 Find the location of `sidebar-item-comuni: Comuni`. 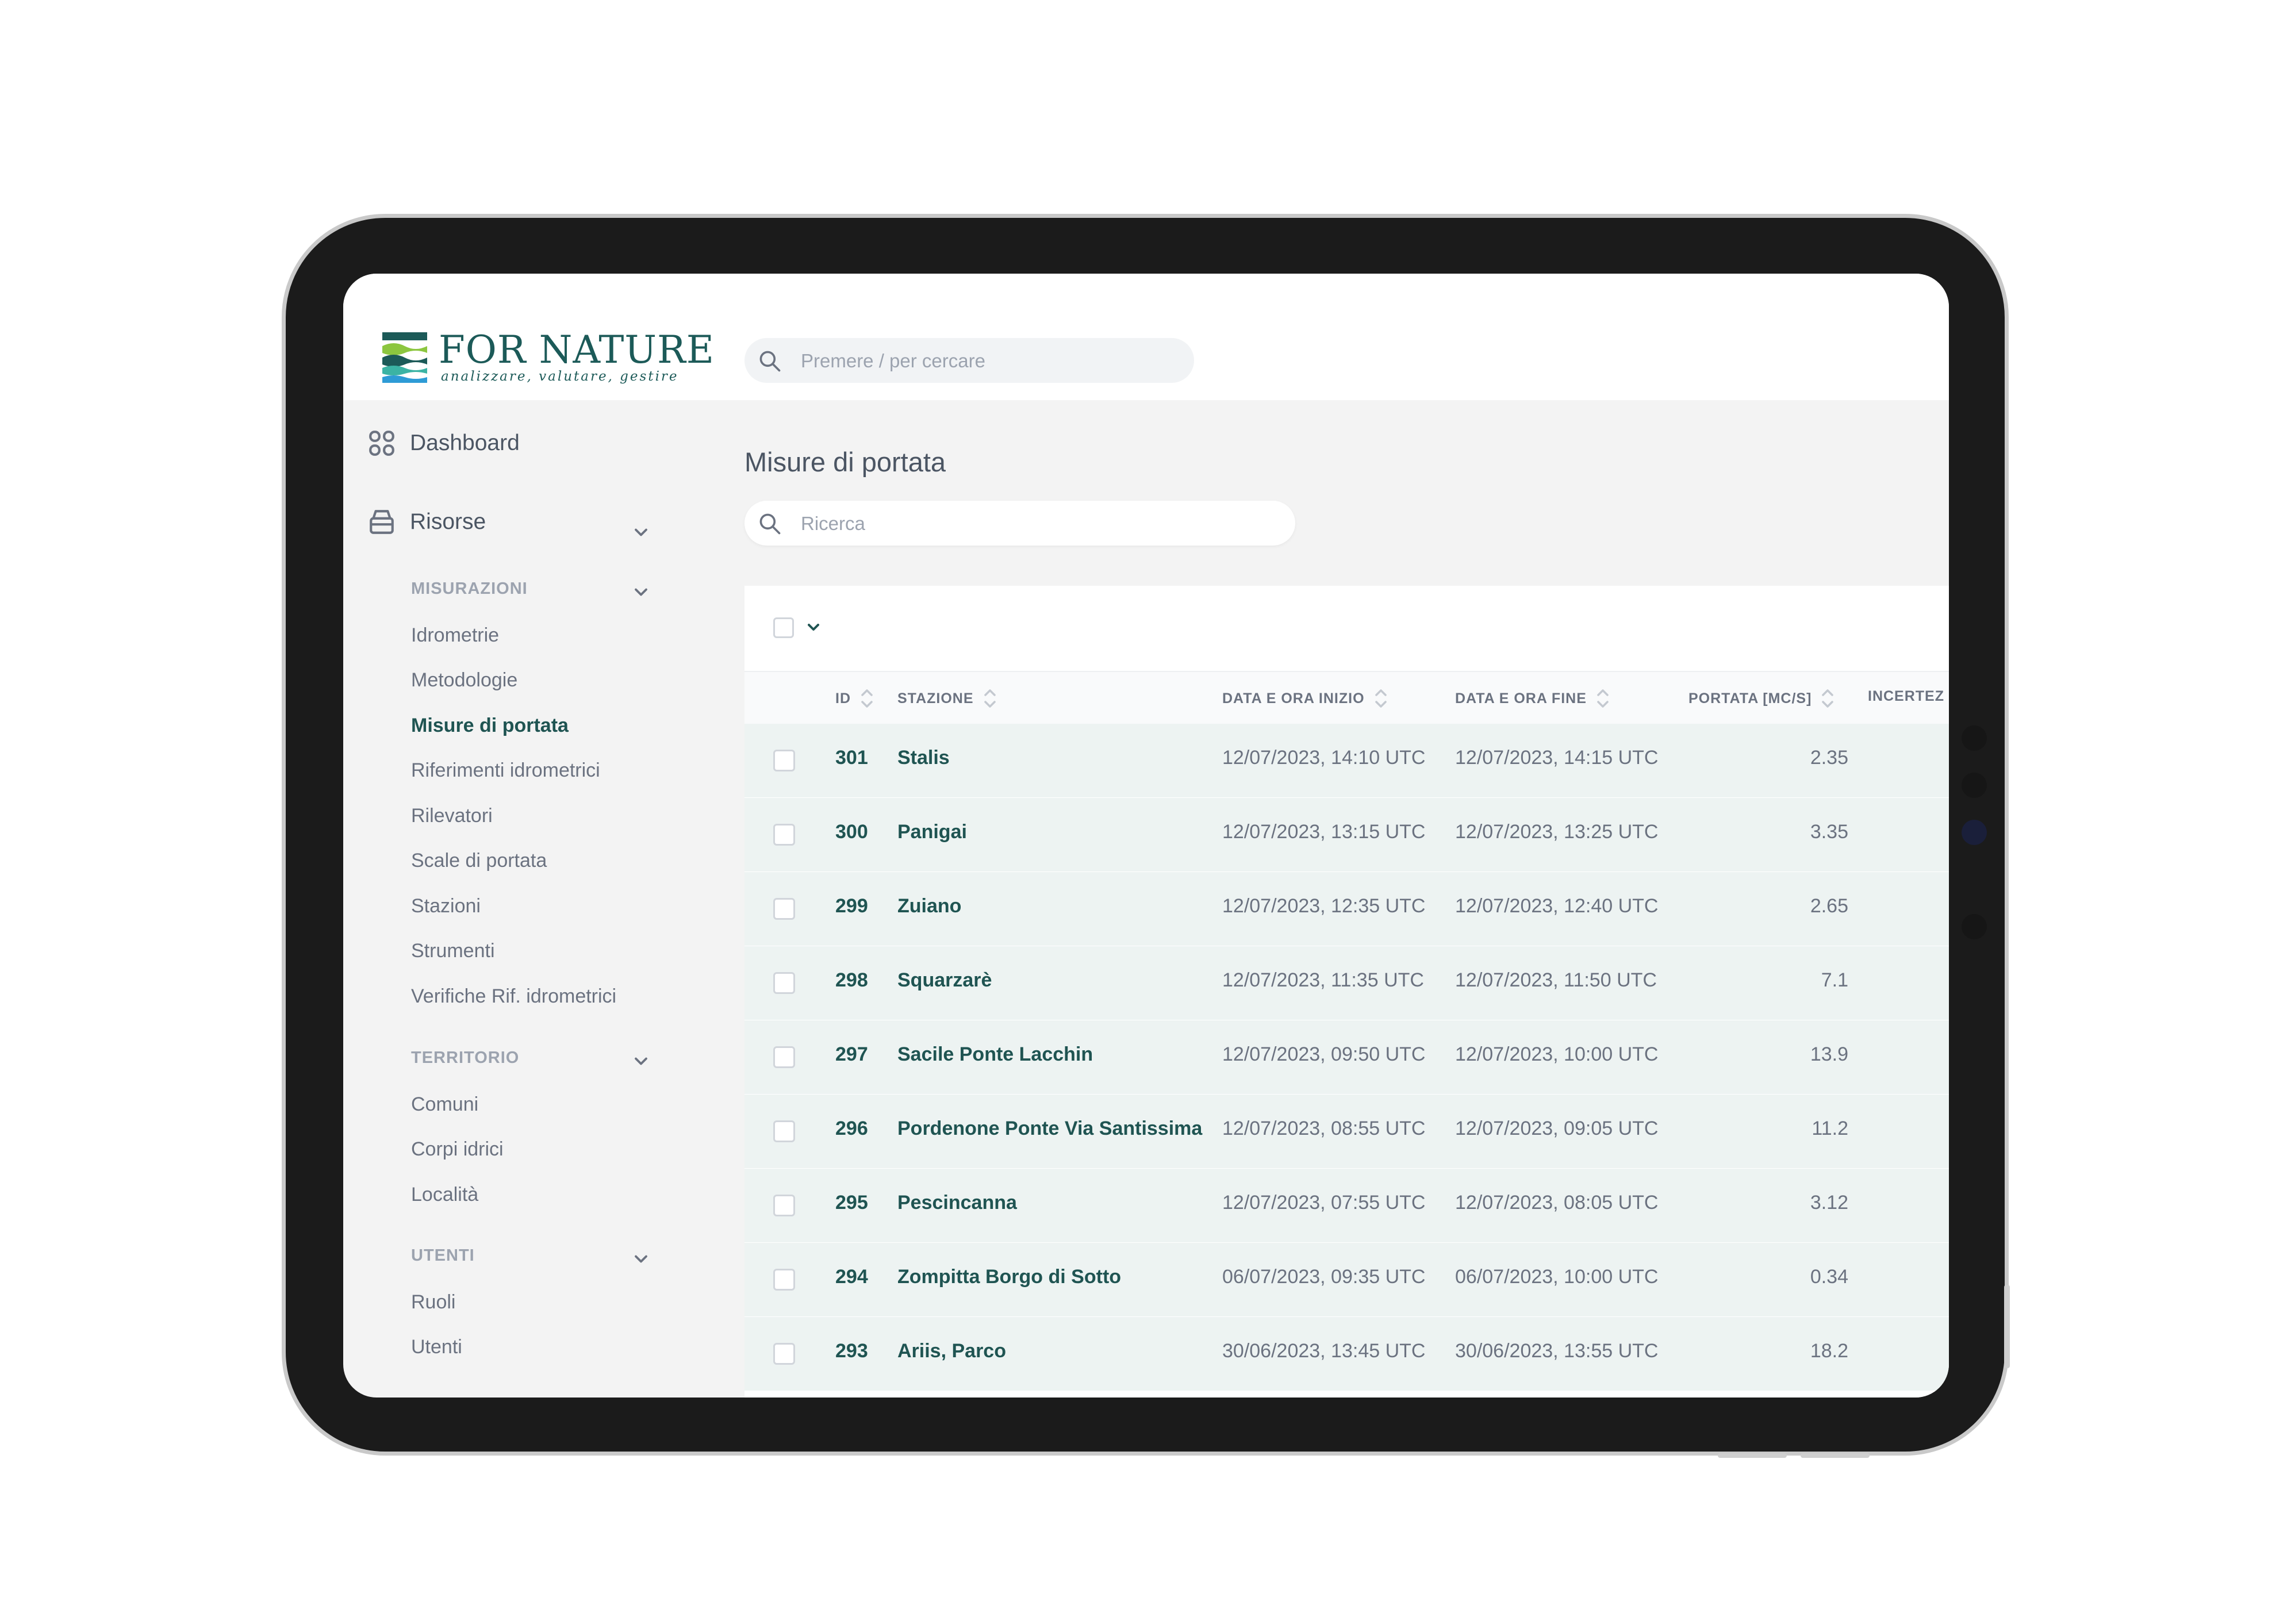

sidebar-item-comuni: Comuni is located at coordinates (444, 1104).